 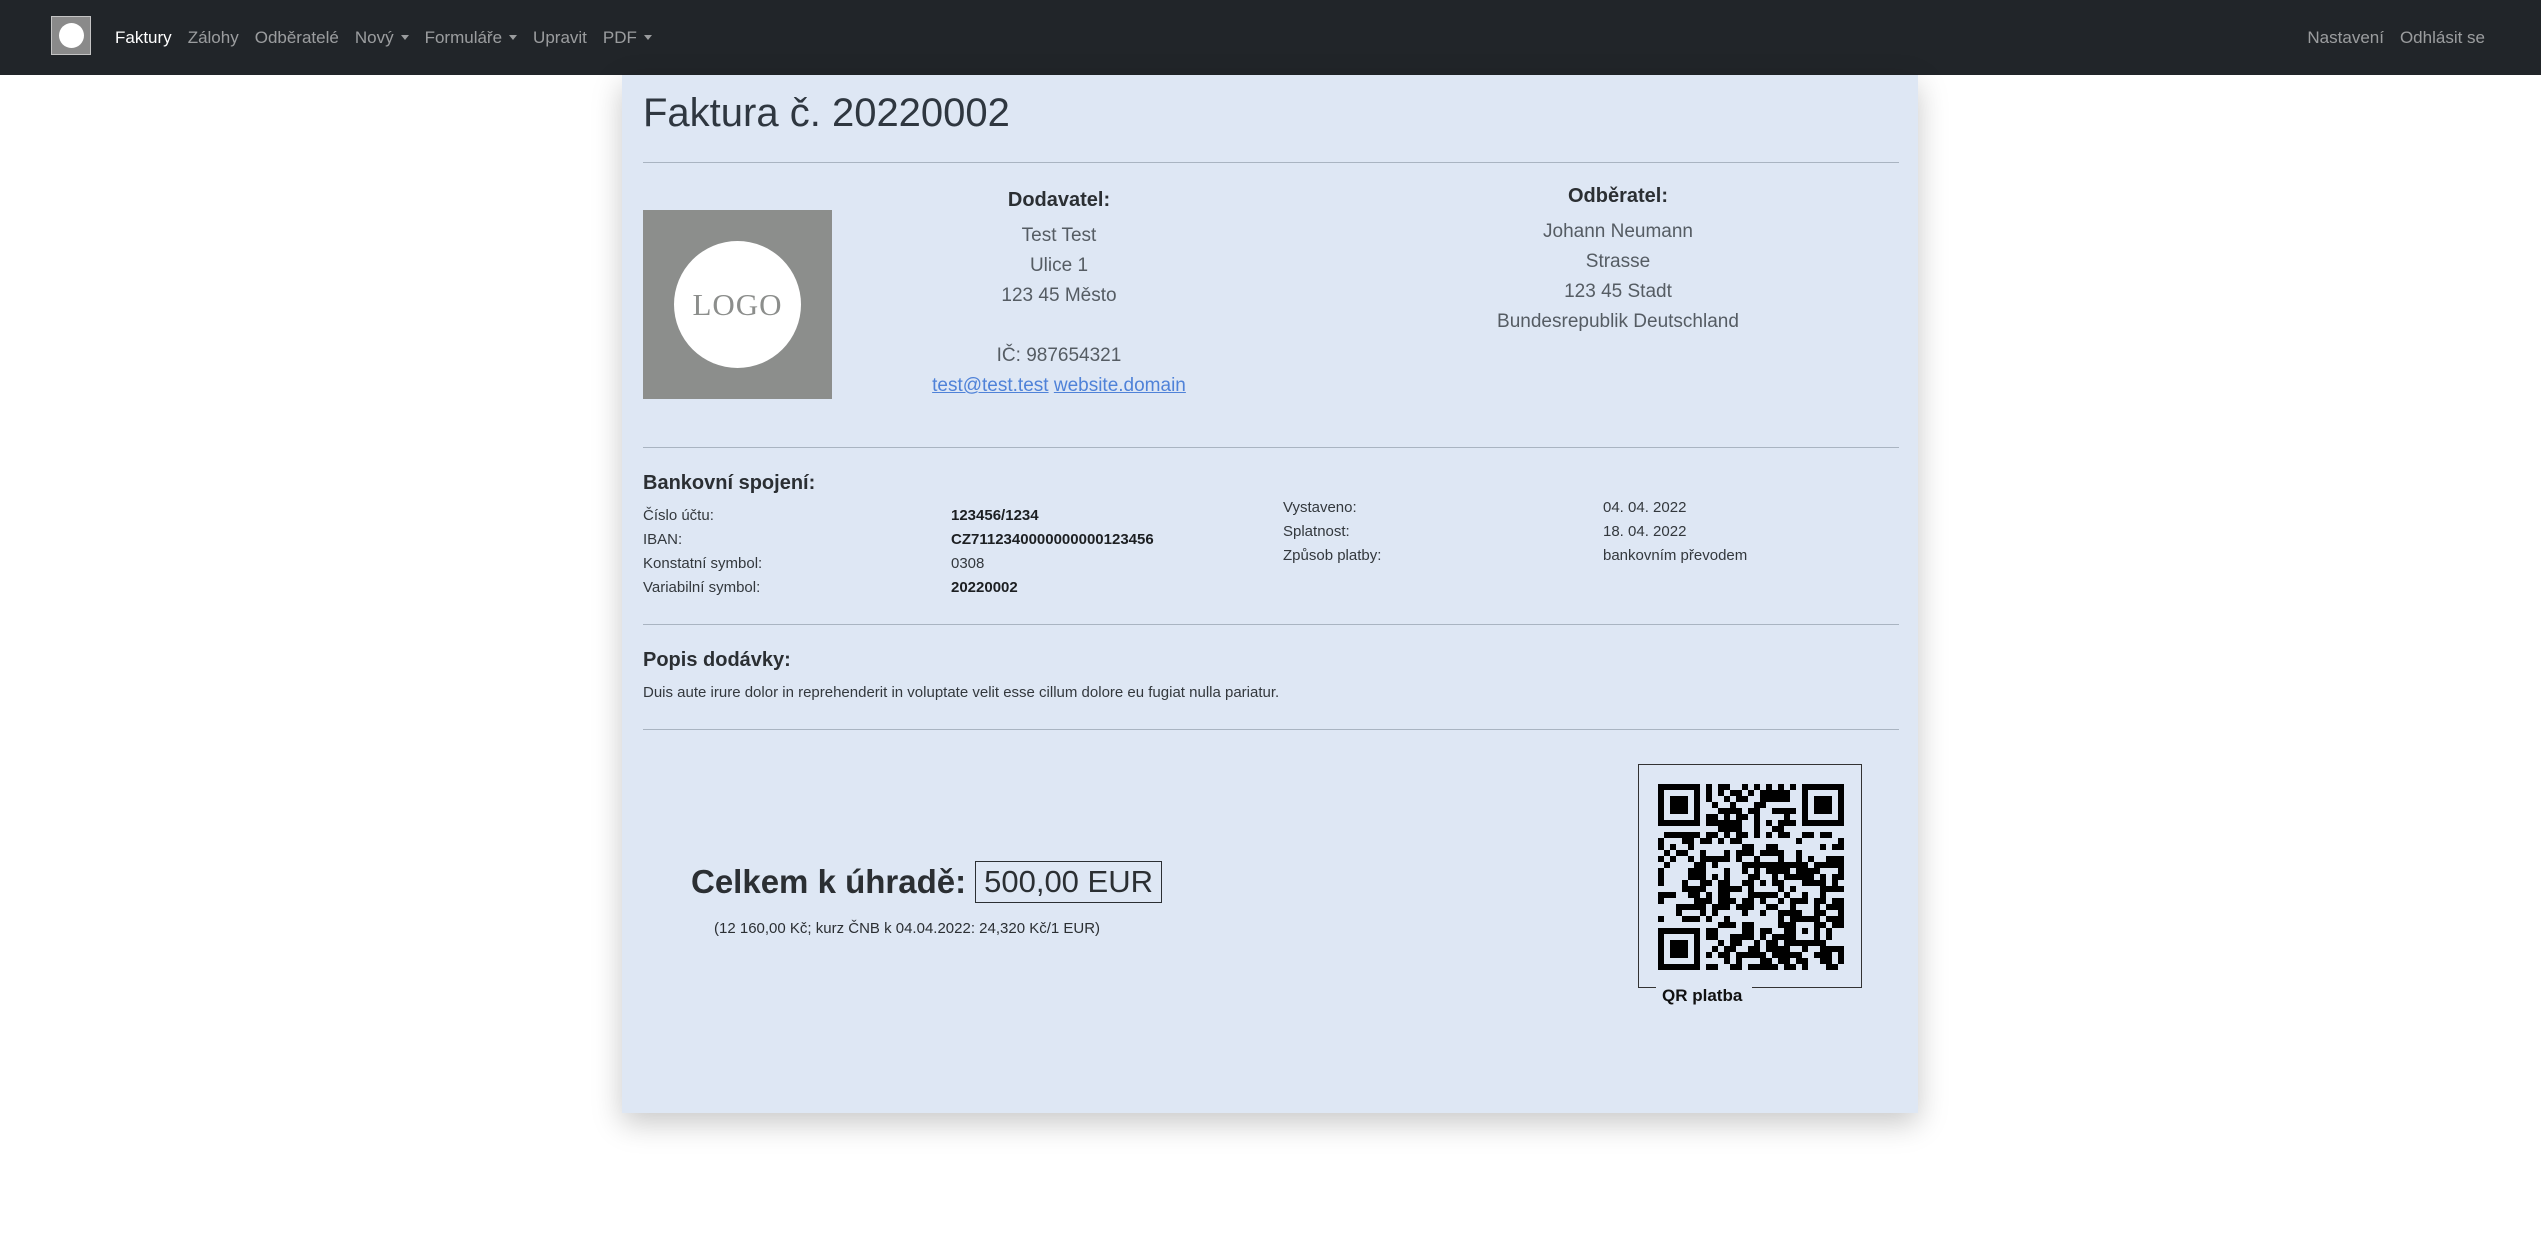 What do you see at coordinates (2442, 38) in the screenshot?
I see `nav-odhlasit: Odhlásit se` at bounding box center [2442, 38].